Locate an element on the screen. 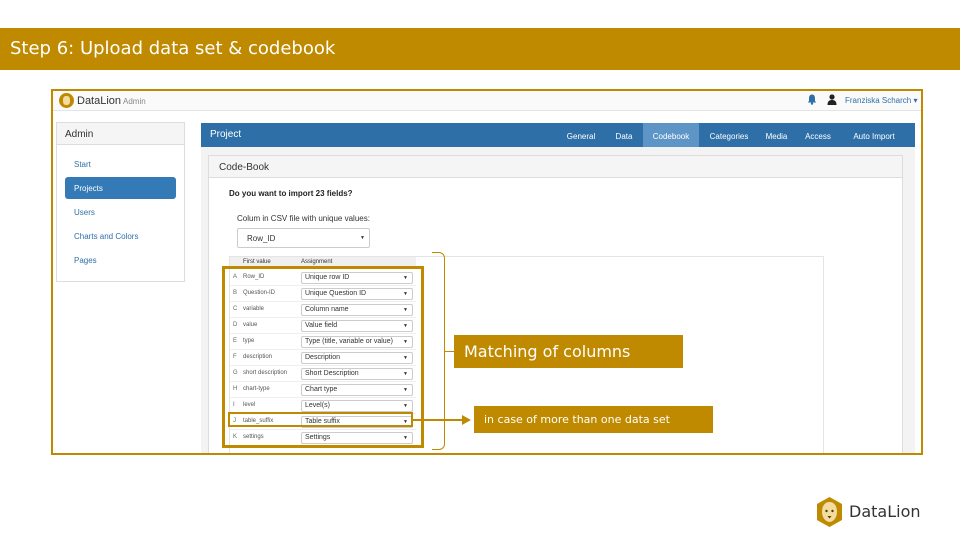  tab-data: Data is located at coordinates (624, 135).